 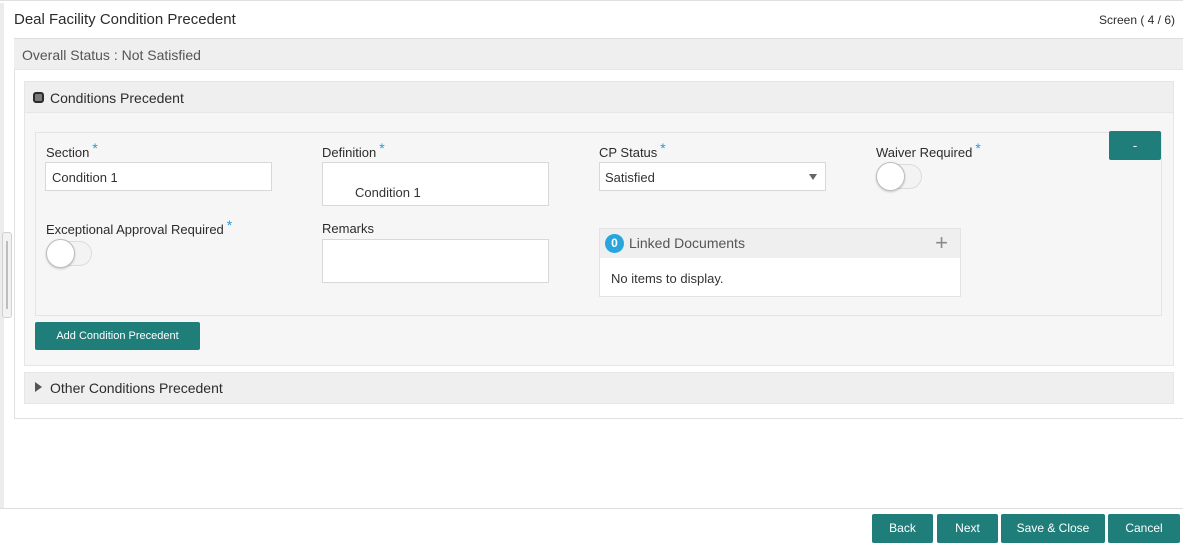 I want to click on section-label: Section *, so click(x=72, y=150).